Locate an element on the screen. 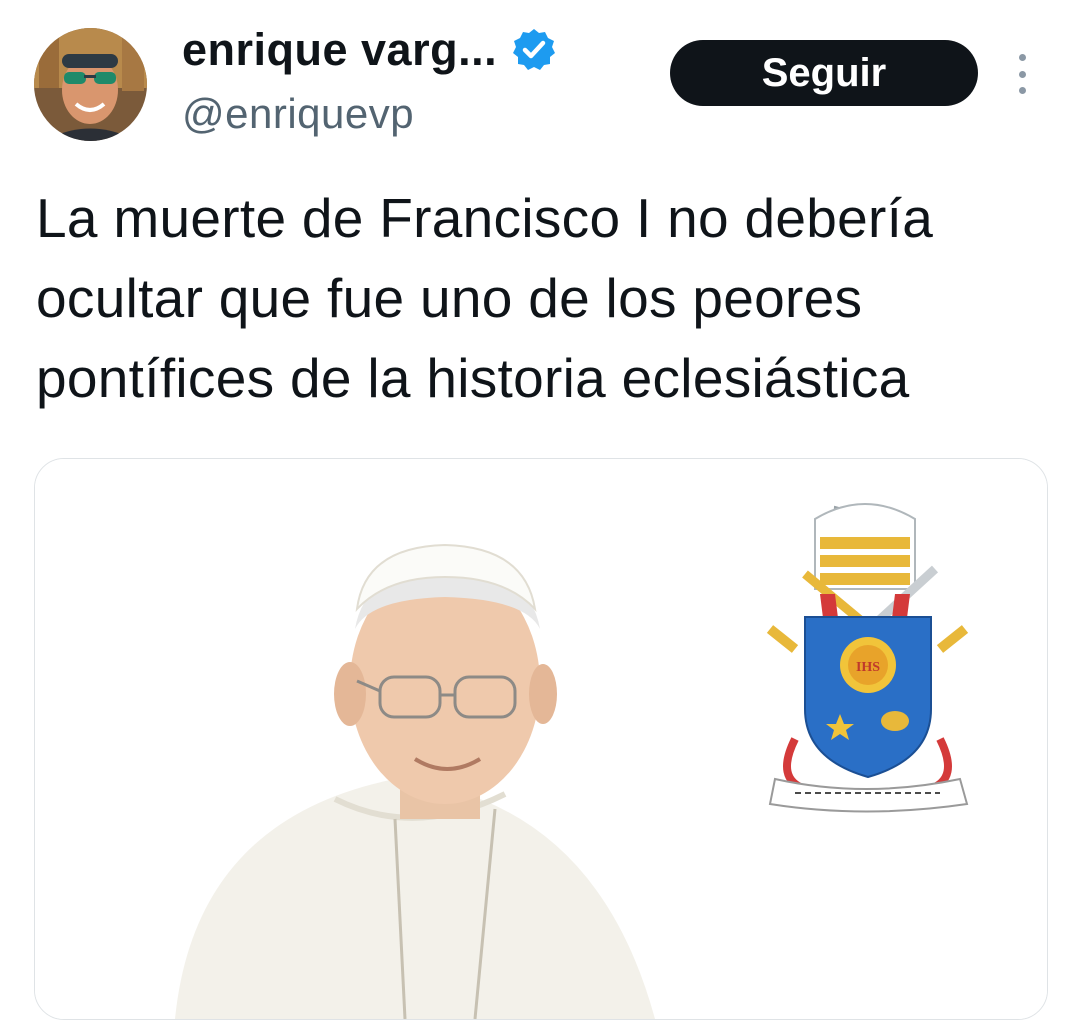 The width and height of the screenshot is (1079, 1020). author-handle: @enriquevp is located at coordinates (298, 114).